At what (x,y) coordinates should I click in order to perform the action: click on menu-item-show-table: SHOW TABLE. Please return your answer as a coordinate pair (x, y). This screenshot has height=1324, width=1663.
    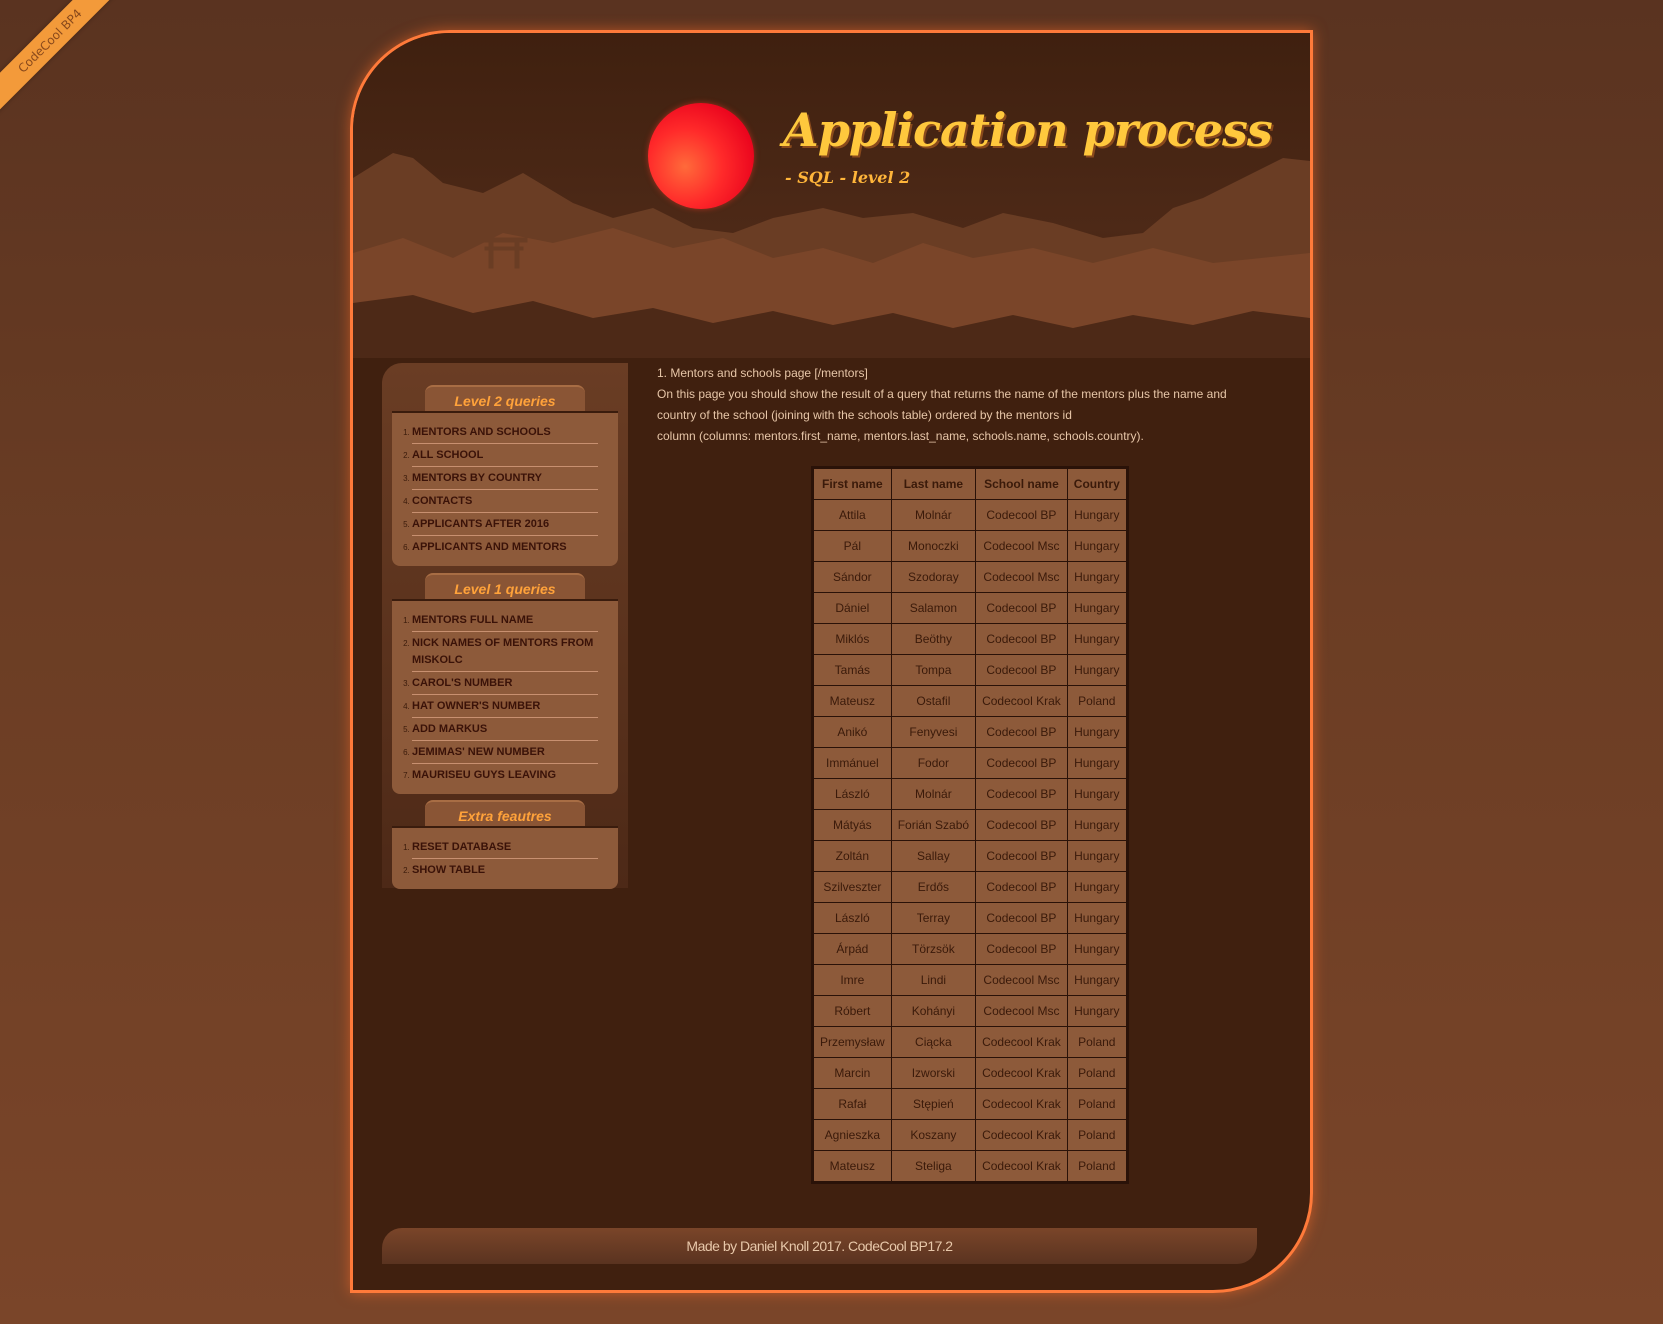
    Looking at the image, I should click on (505, 870).